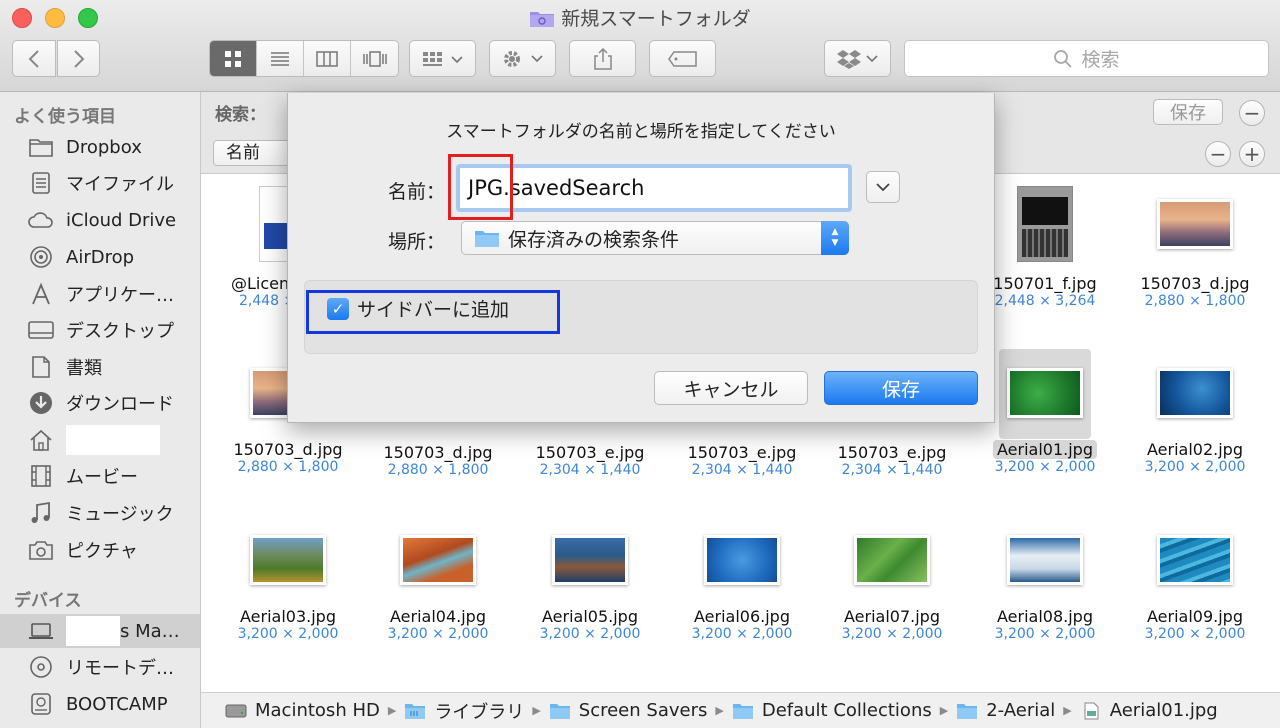 The image size is (1280, 728). Describe the element at coordinates (317, 710) in the screenshot. I see `path-item-label: Macintosh HD` at that location.